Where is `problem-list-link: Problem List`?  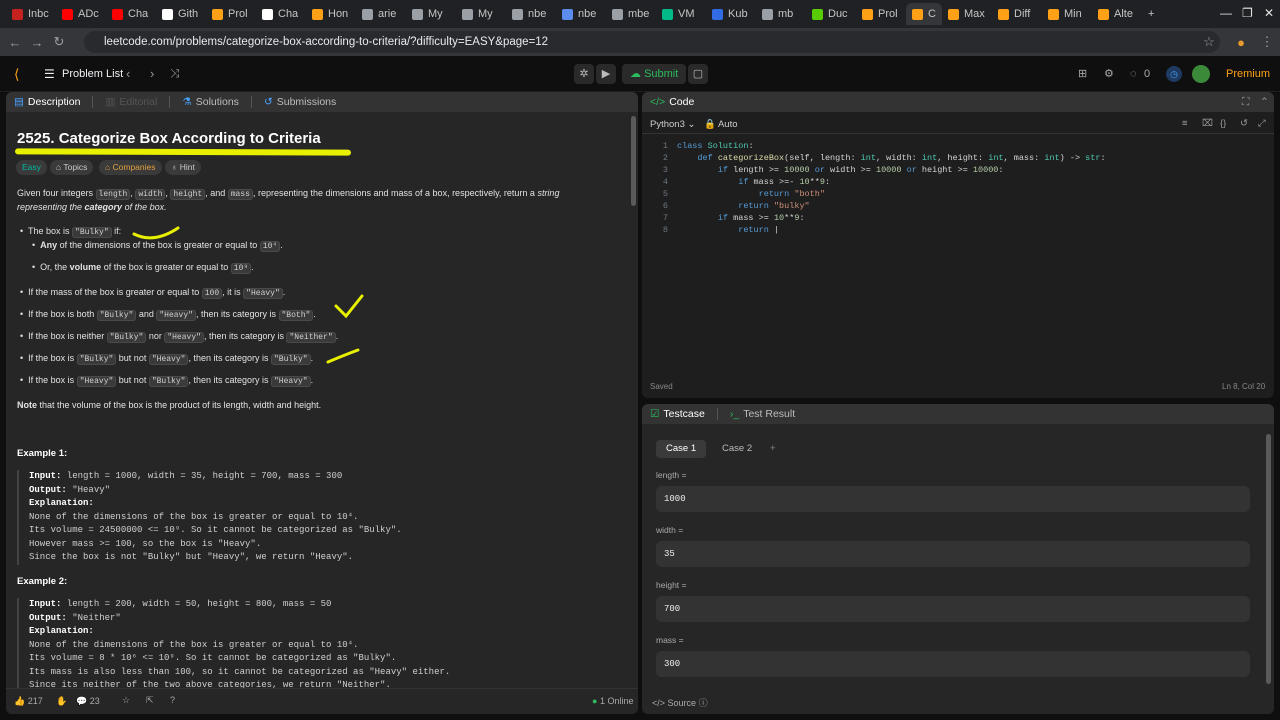
problem-list-link: Problem List is located at coordinates (92, 74).